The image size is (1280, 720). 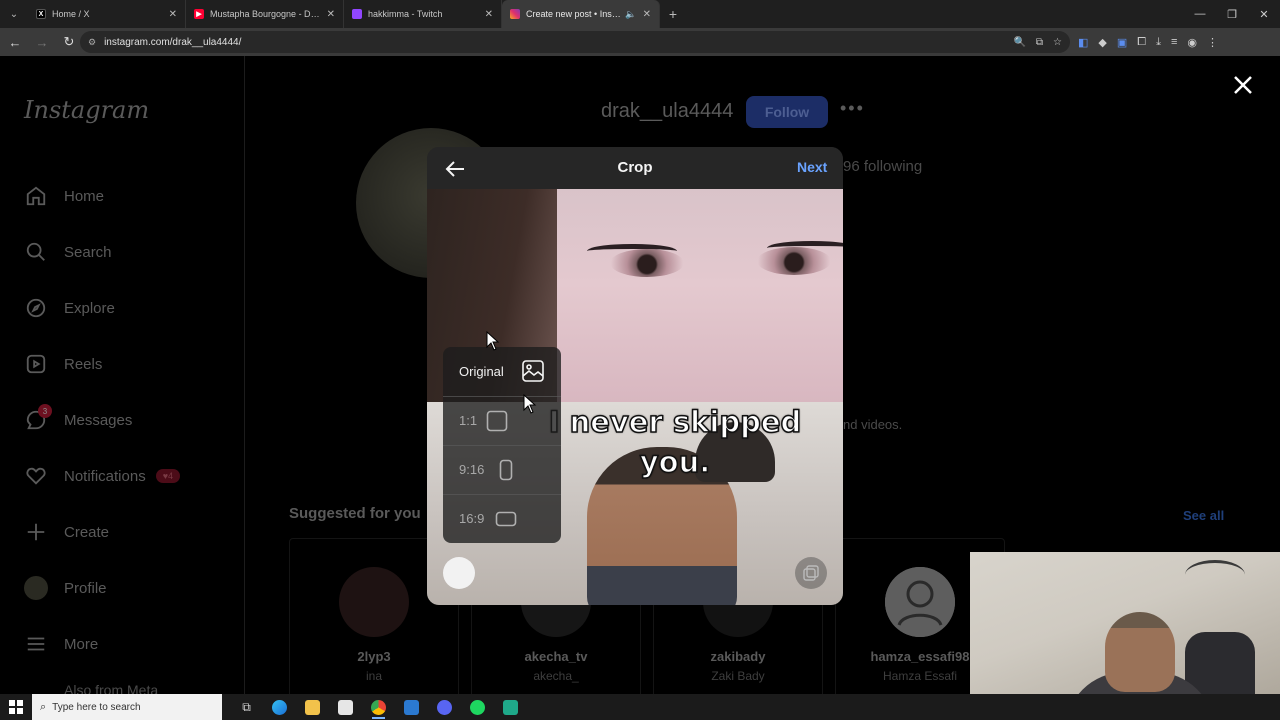 What do you see at coordinates (42, 42) in the screenshot?
I see `forward-icon: →` at bounding box center [42, 42].